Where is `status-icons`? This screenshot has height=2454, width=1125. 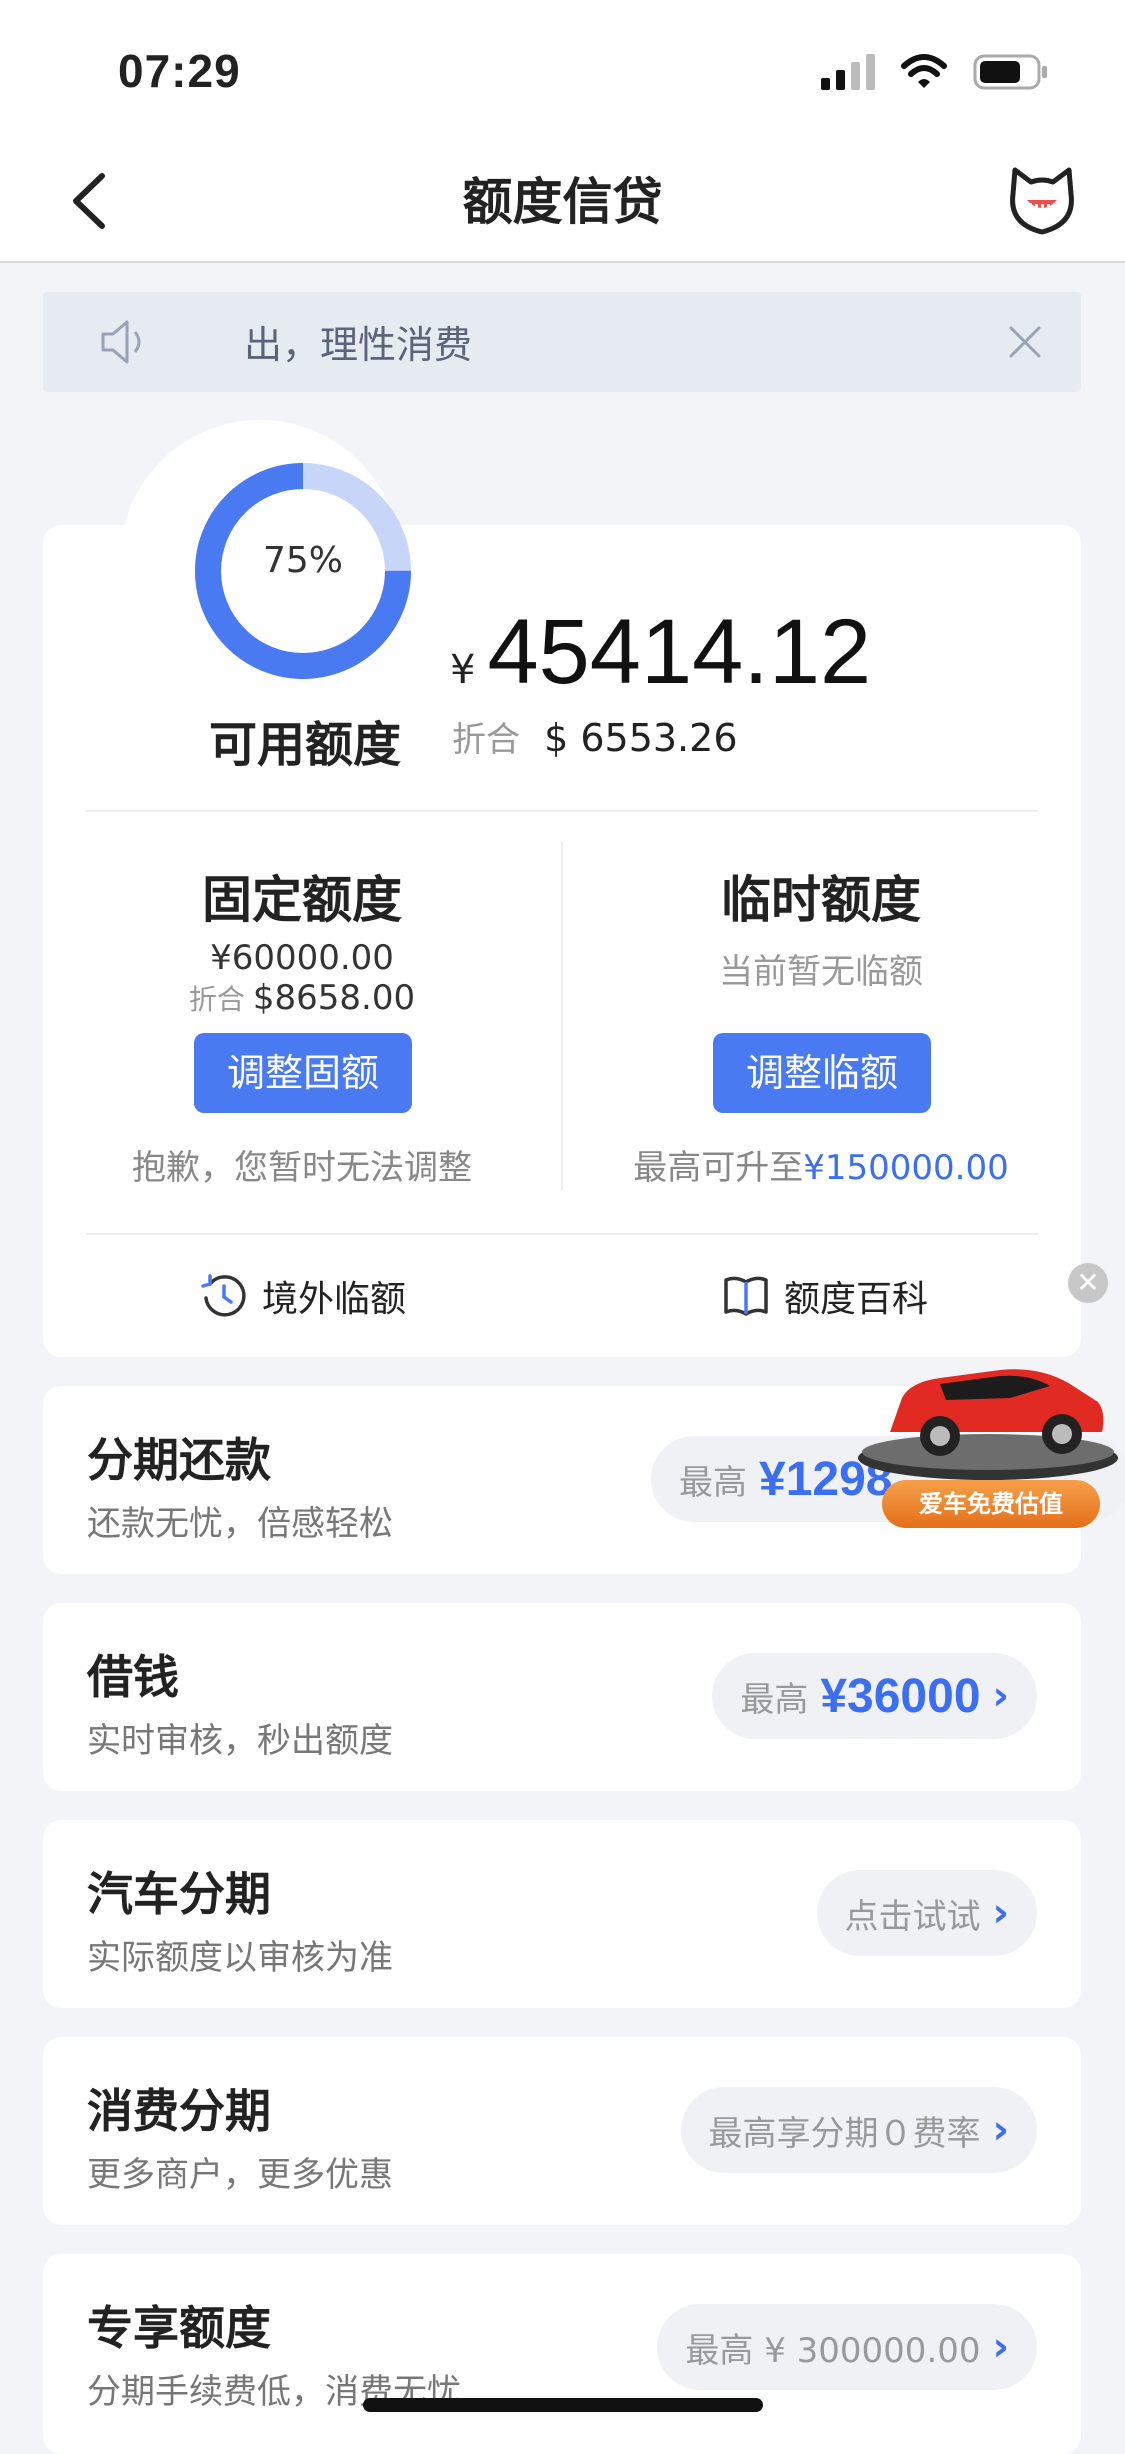
status-icons is located at coordinates (935, 72).